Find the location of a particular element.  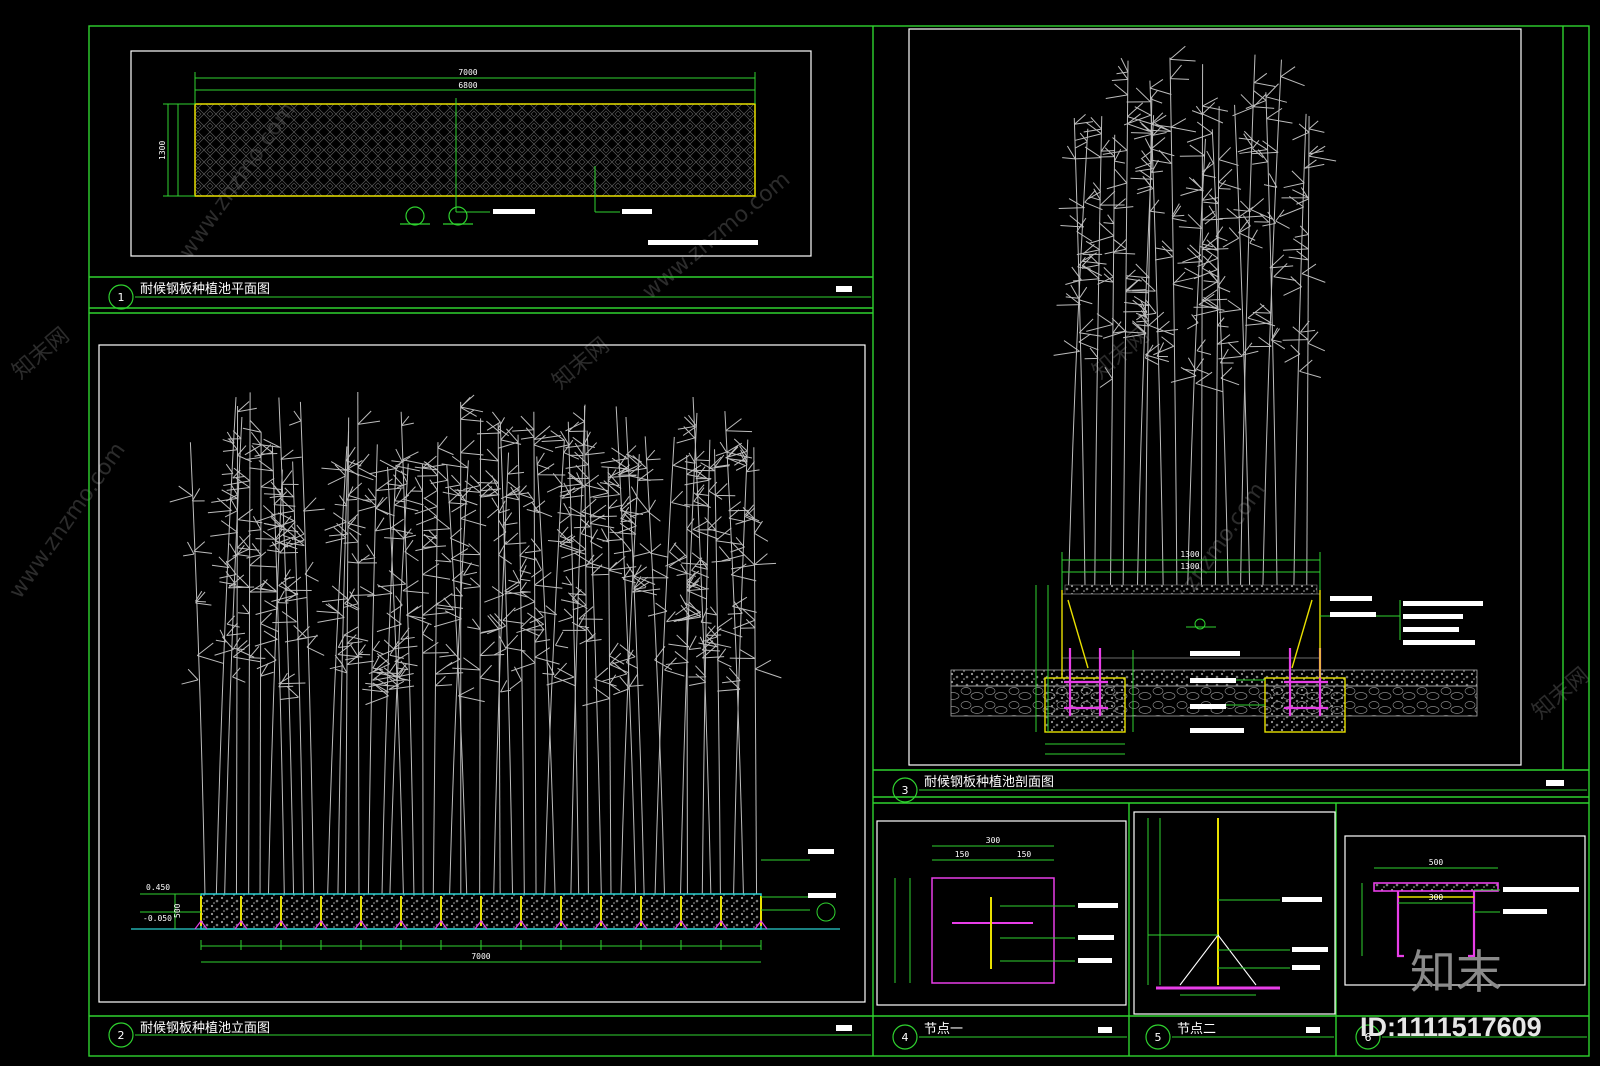

id-label: ID:1111517609 is located at coordinates (1451, 1027).